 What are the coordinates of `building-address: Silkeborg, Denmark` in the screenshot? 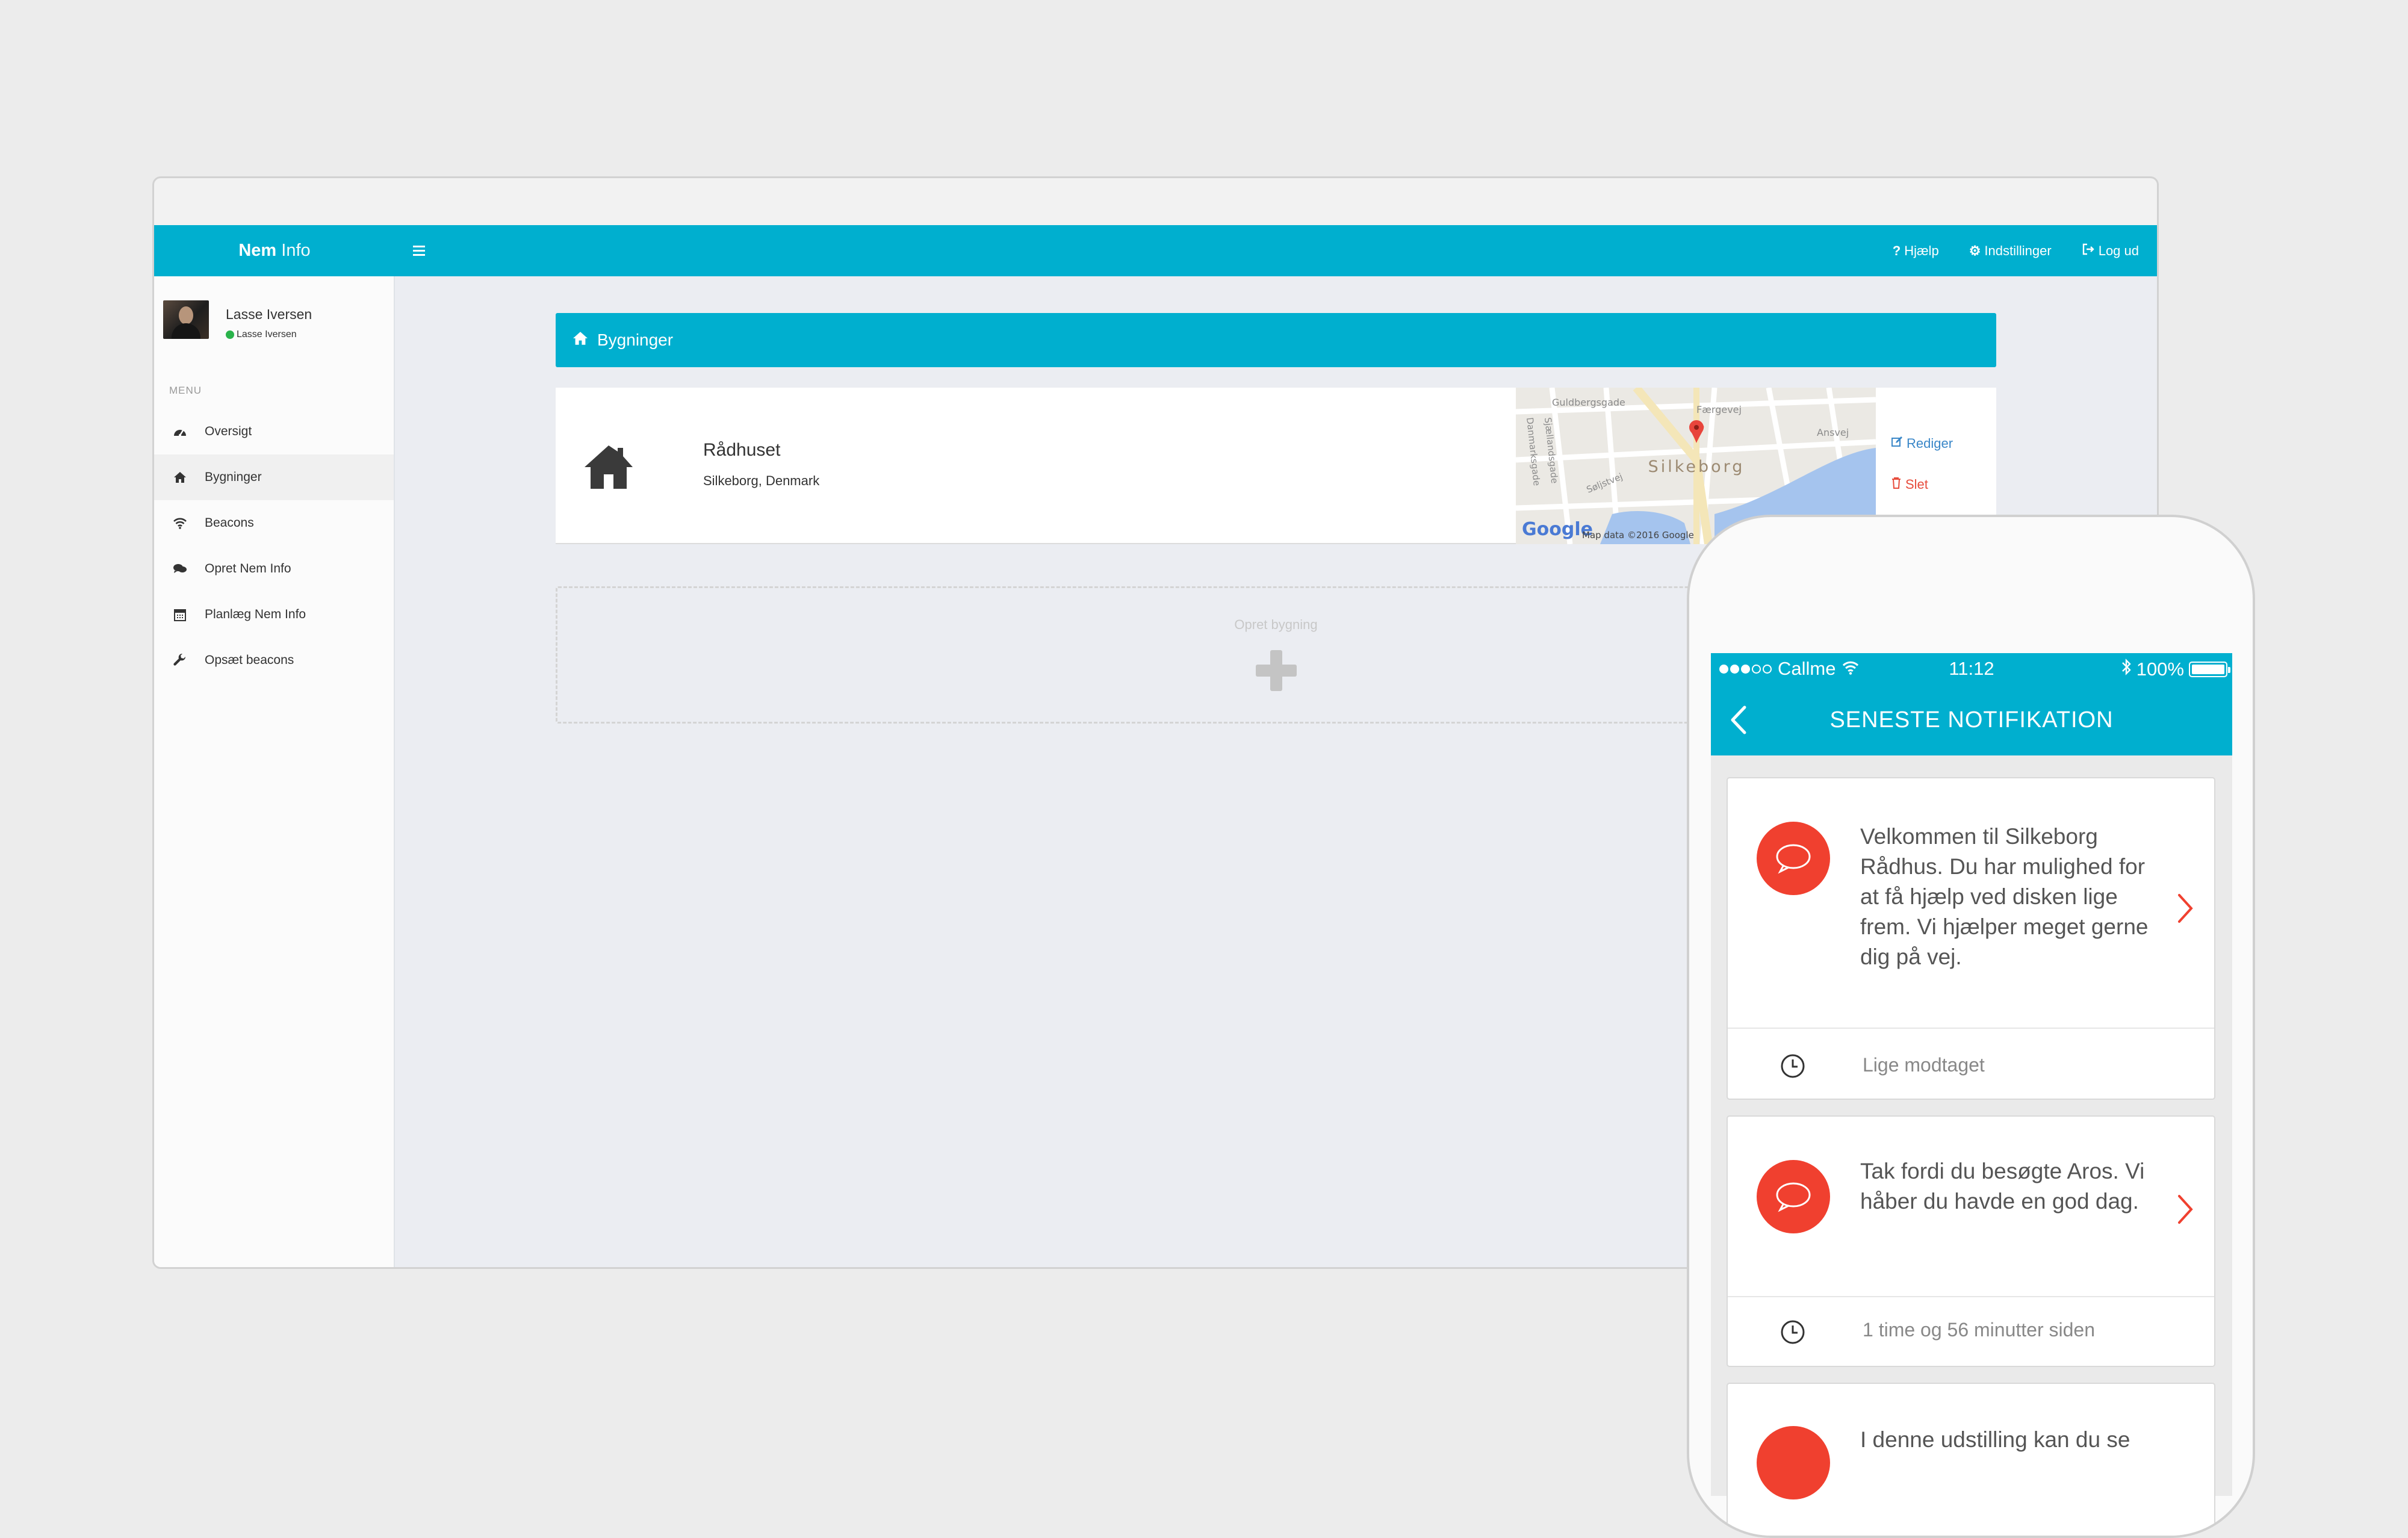 It's located at (761, 480).